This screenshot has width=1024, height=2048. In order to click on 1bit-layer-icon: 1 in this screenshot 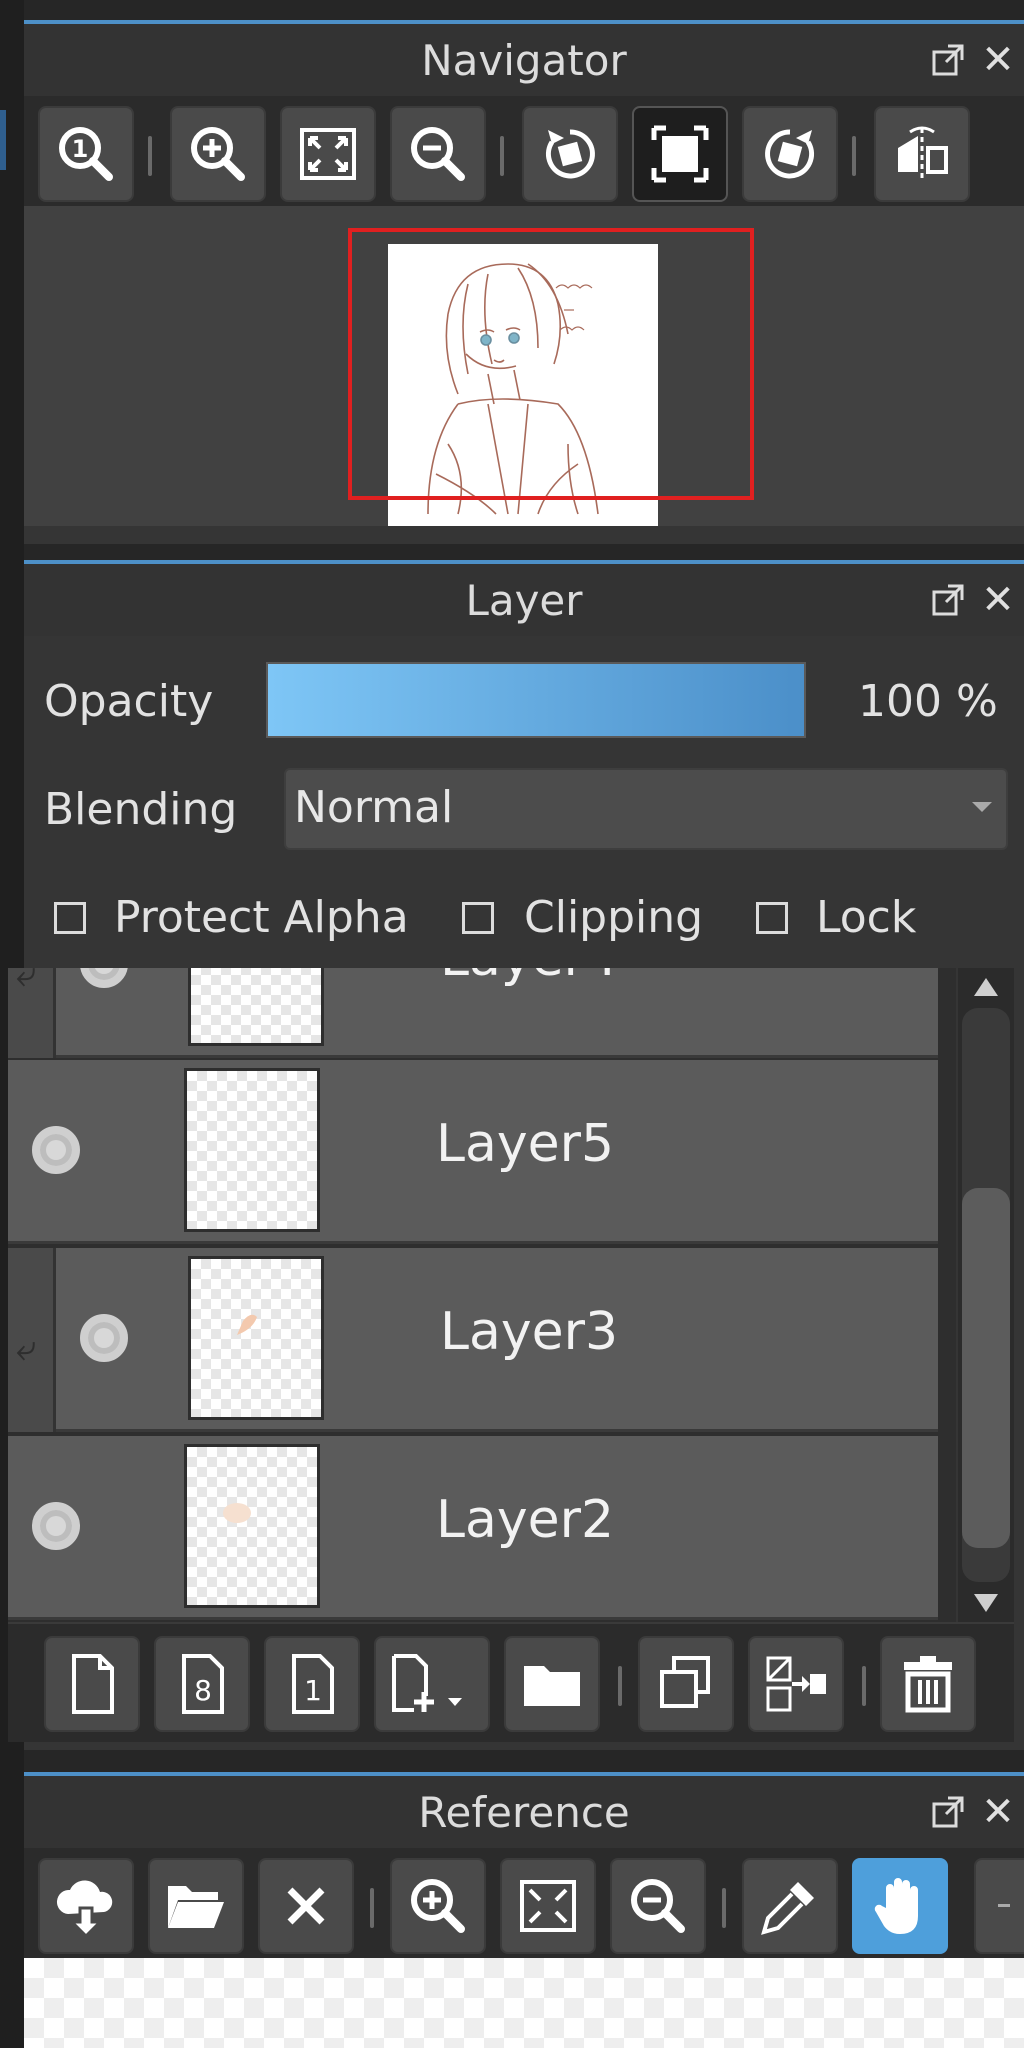, I will do `click(312, 1684)`.